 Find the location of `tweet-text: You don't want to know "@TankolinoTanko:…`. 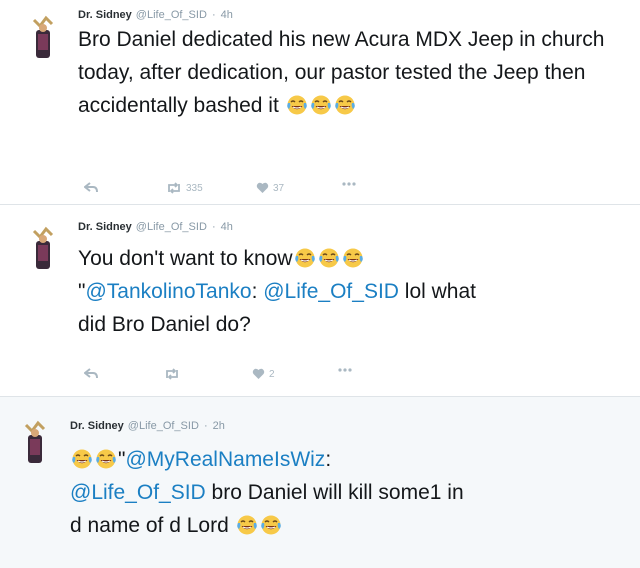

tweet-text: You don't want to know "@TankolinoTanko:… is located at coordinates (353, 291).